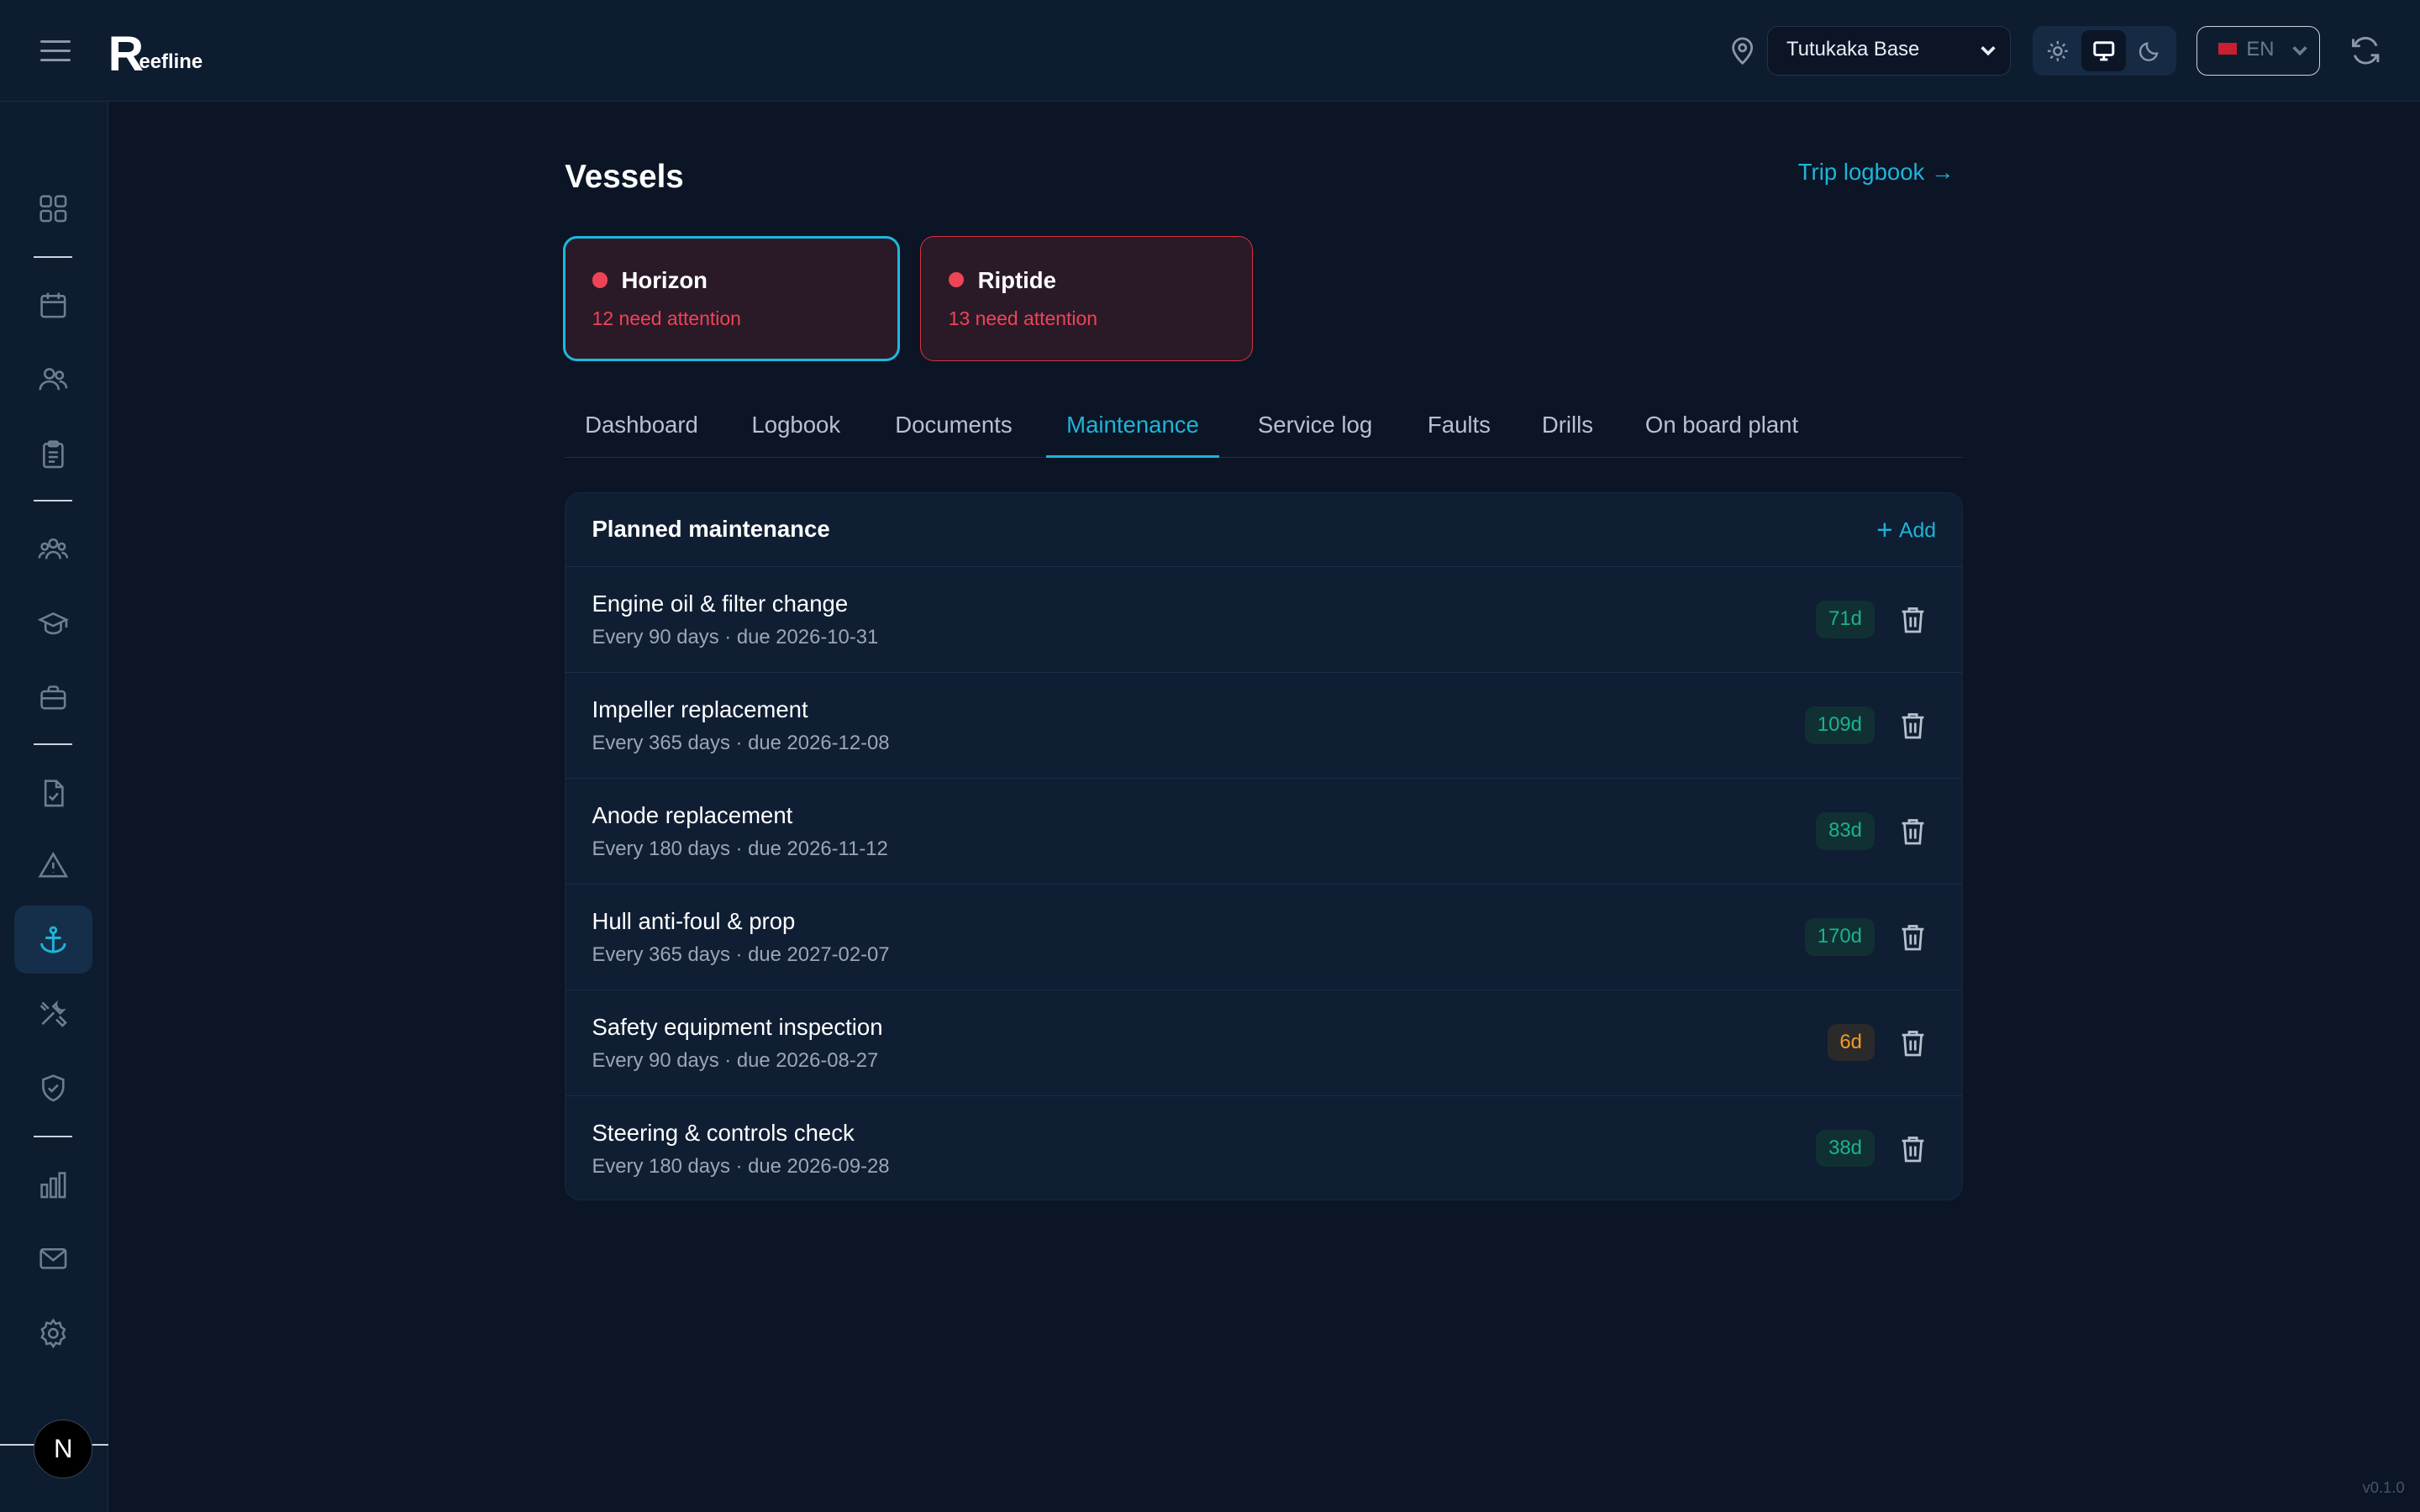  What do you see at coordinates (954, 428) in the screenshot?
I see `tab-documents: Documents` at bounding box center [954, 428].